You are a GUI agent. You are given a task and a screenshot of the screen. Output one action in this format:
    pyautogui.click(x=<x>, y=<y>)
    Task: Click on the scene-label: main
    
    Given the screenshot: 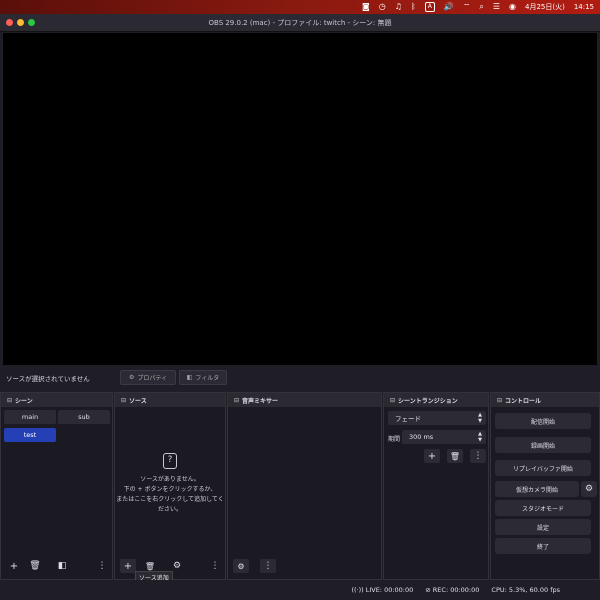 What is the action you would take?
    pyautogui.click(x=30, y=417)
    